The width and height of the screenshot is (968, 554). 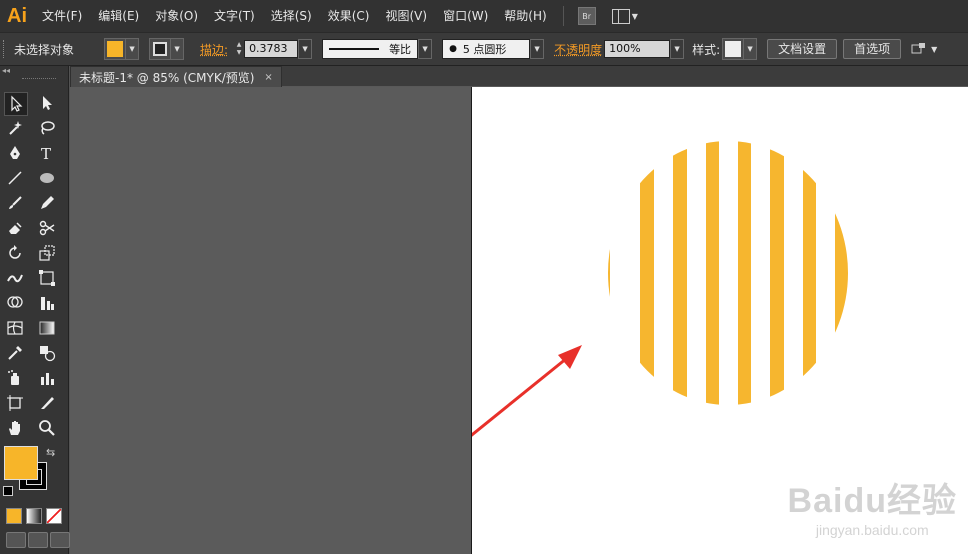 I want to click on lasso-tool, so click(x=47, y=128).